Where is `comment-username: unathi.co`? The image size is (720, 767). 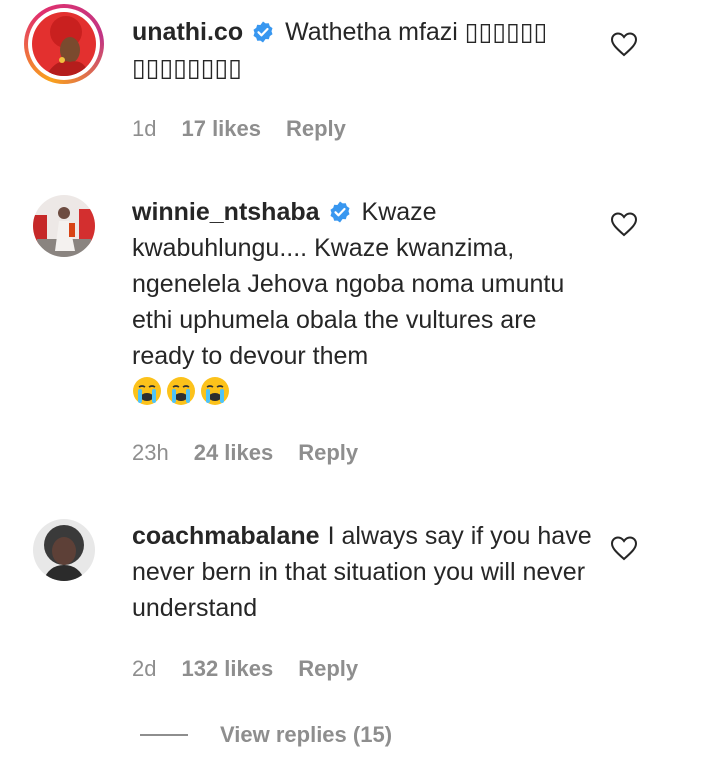
comment-username: unathi.co is located at coordinates (187, 32).